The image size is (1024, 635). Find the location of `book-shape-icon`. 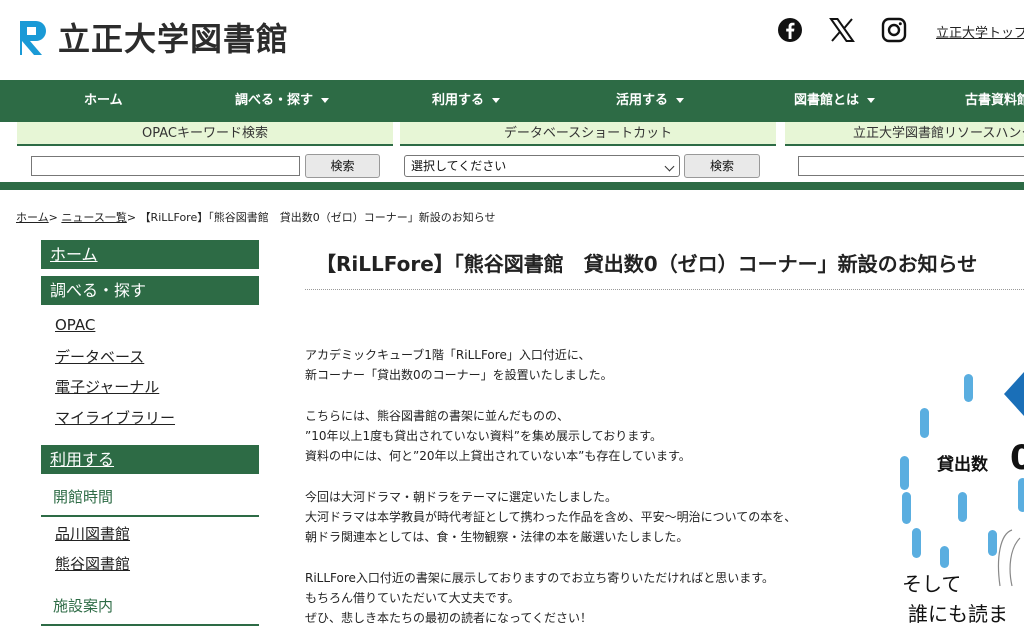

book-shape-icon is located at coordinates (1014, 394).